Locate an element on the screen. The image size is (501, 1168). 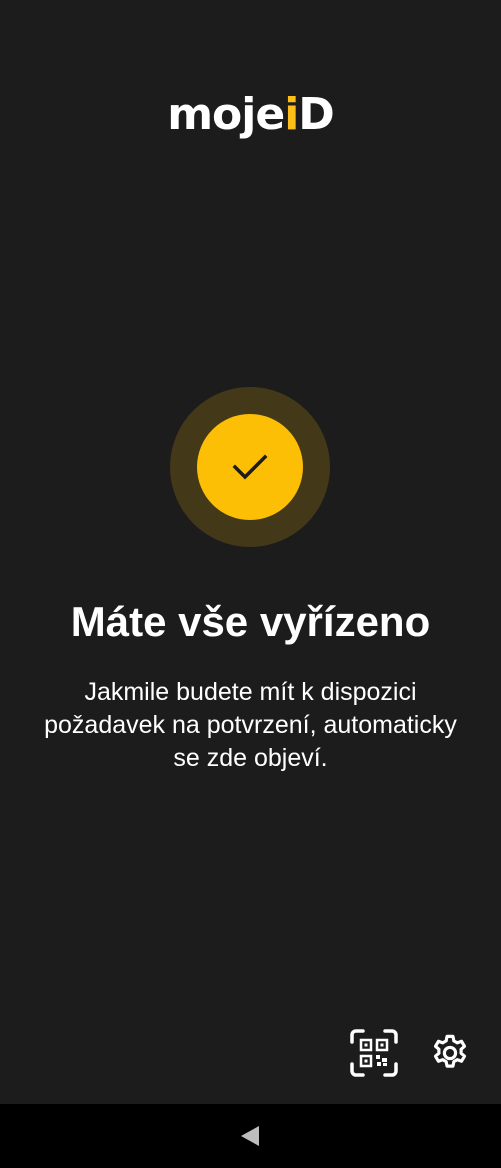
nav-back-button is located at coordinates (250, 1136).